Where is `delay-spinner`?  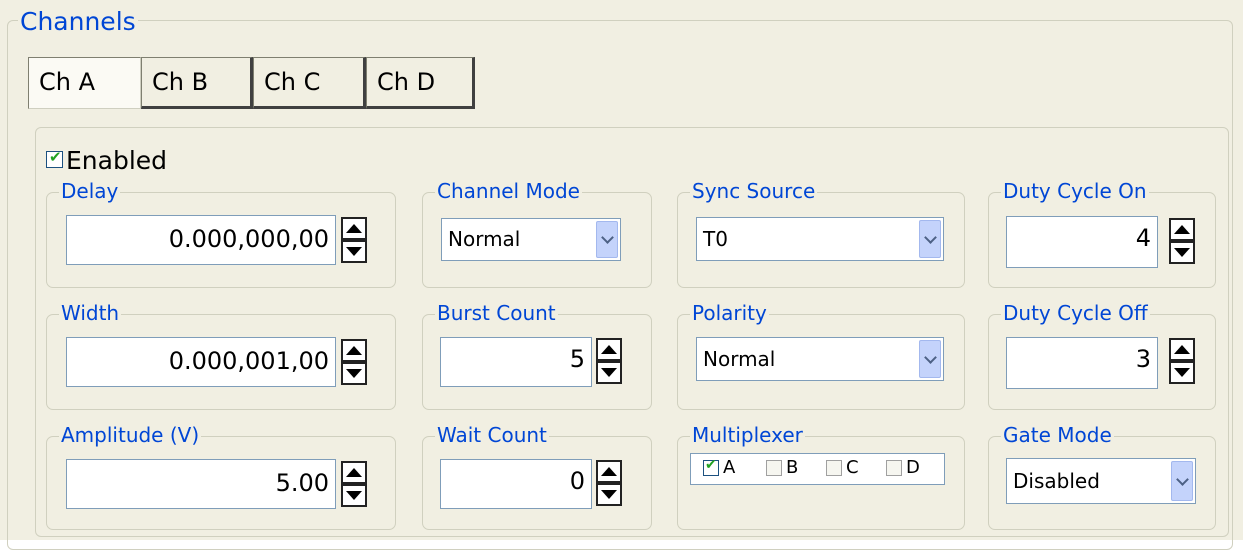 delay-spinner is located at coordinates (354, 240).